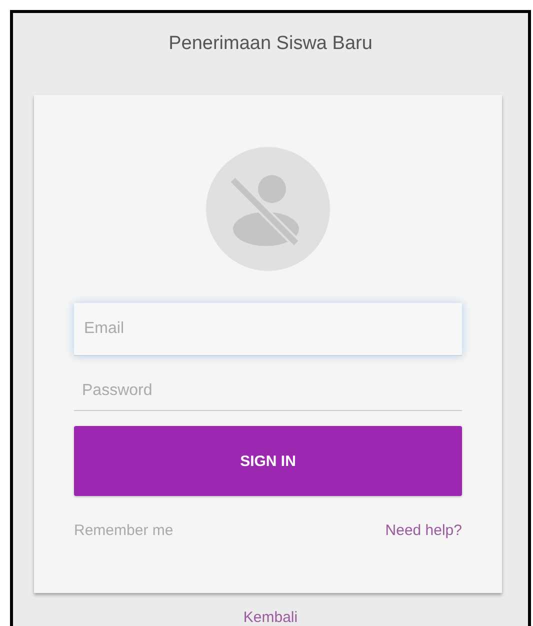 This screenshot has width=533, height=626. Describe the element at coordinates (270, 44) in the screenshot. I see `page-title: Penerimaan Siswa Baru` at that location.